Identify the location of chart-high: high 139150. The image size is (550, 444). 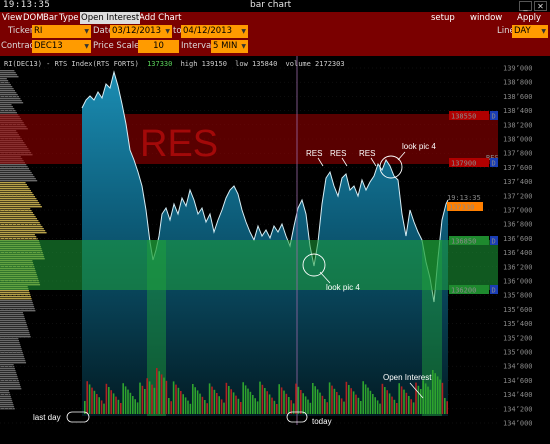
(204, 64).